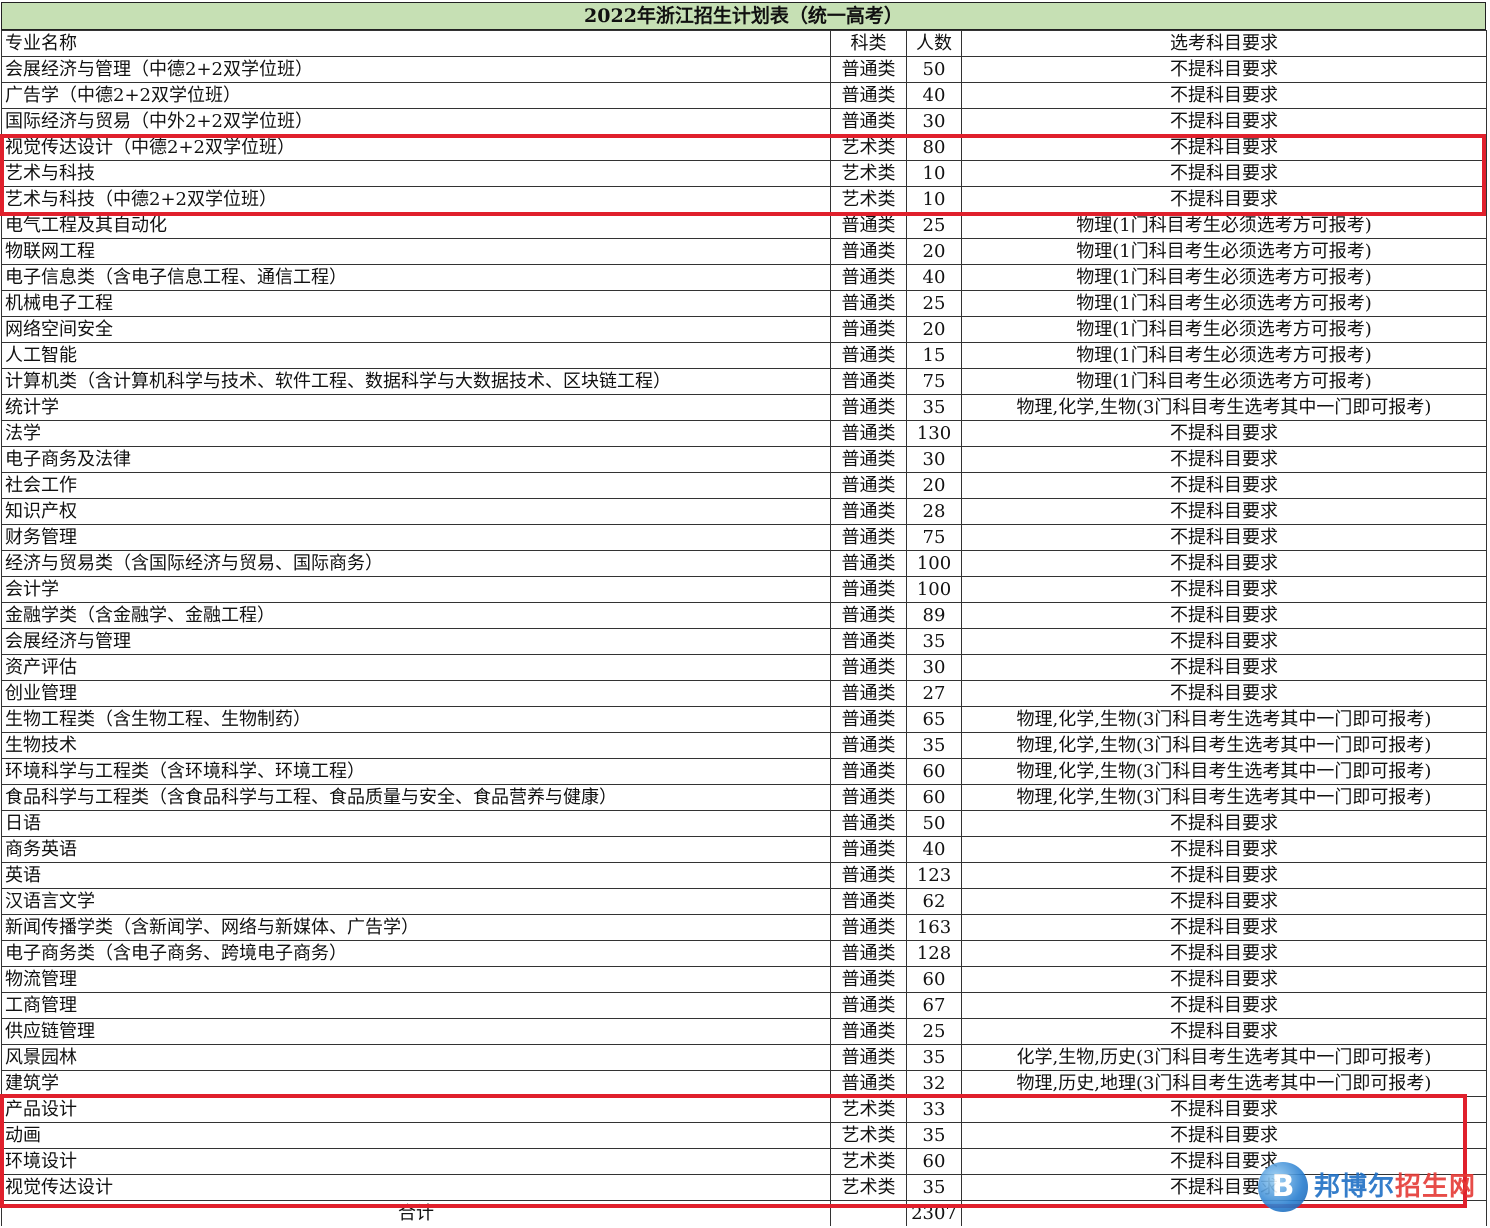 The height and width of the screenshot is (1228, 1490). Describe the element at coordinates (744, 1109) in the screenshot. I see `table-row: 产品设计 艺术类 33 不提科目要求` at that location.